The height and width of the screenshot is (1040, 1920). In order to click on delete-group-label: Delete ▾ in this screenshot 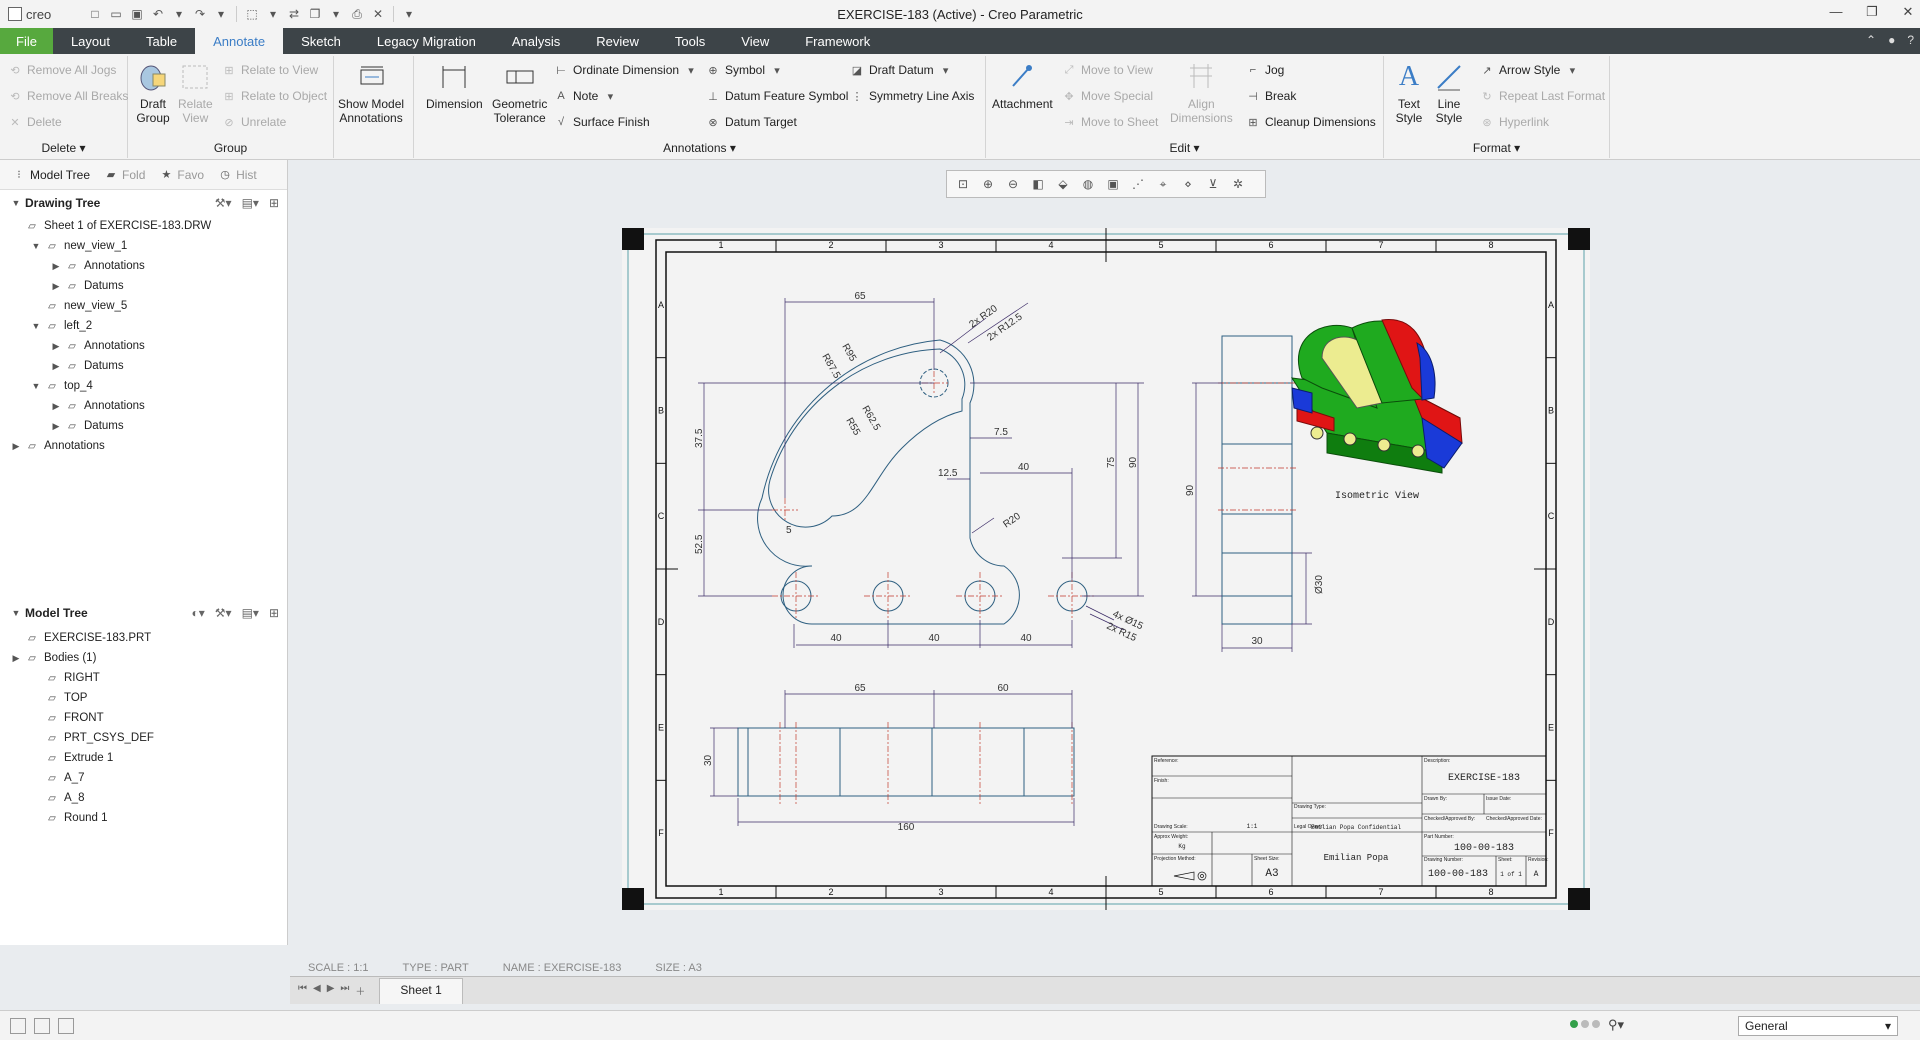, I will do `click(63, 148)`.